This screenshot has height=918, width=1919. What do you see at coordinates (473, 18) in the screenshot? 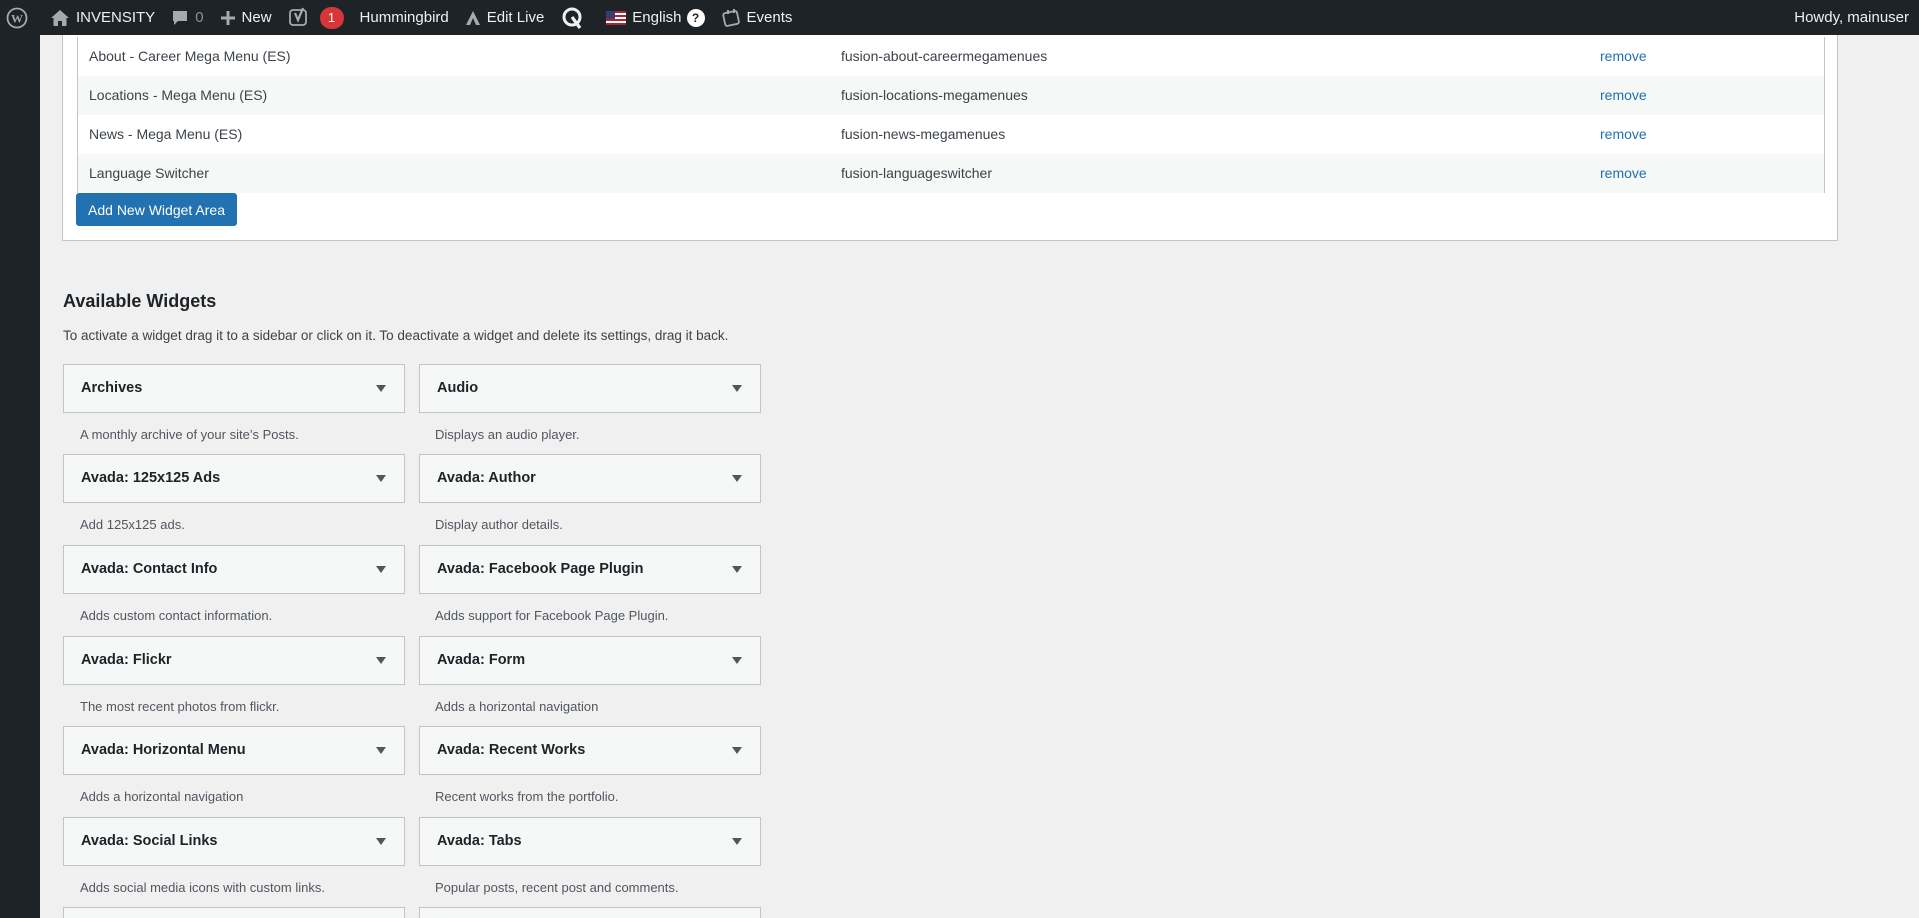
I see `avada-icon` at bounding box center [473, 18].